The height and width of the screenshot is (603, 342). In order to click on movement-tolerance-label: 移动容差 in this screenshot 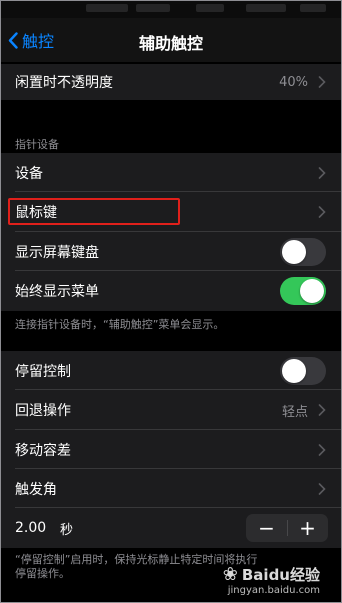, I will do `click(43, 450)`.